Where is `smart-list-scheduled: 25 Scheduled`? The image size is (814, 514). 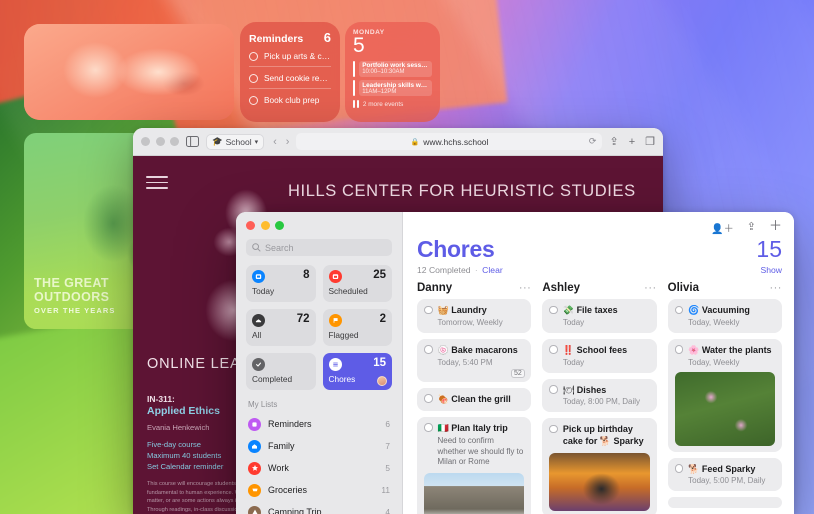 smart-list-scheduled: 25 Scheduled is located at coordinates (357, 283).